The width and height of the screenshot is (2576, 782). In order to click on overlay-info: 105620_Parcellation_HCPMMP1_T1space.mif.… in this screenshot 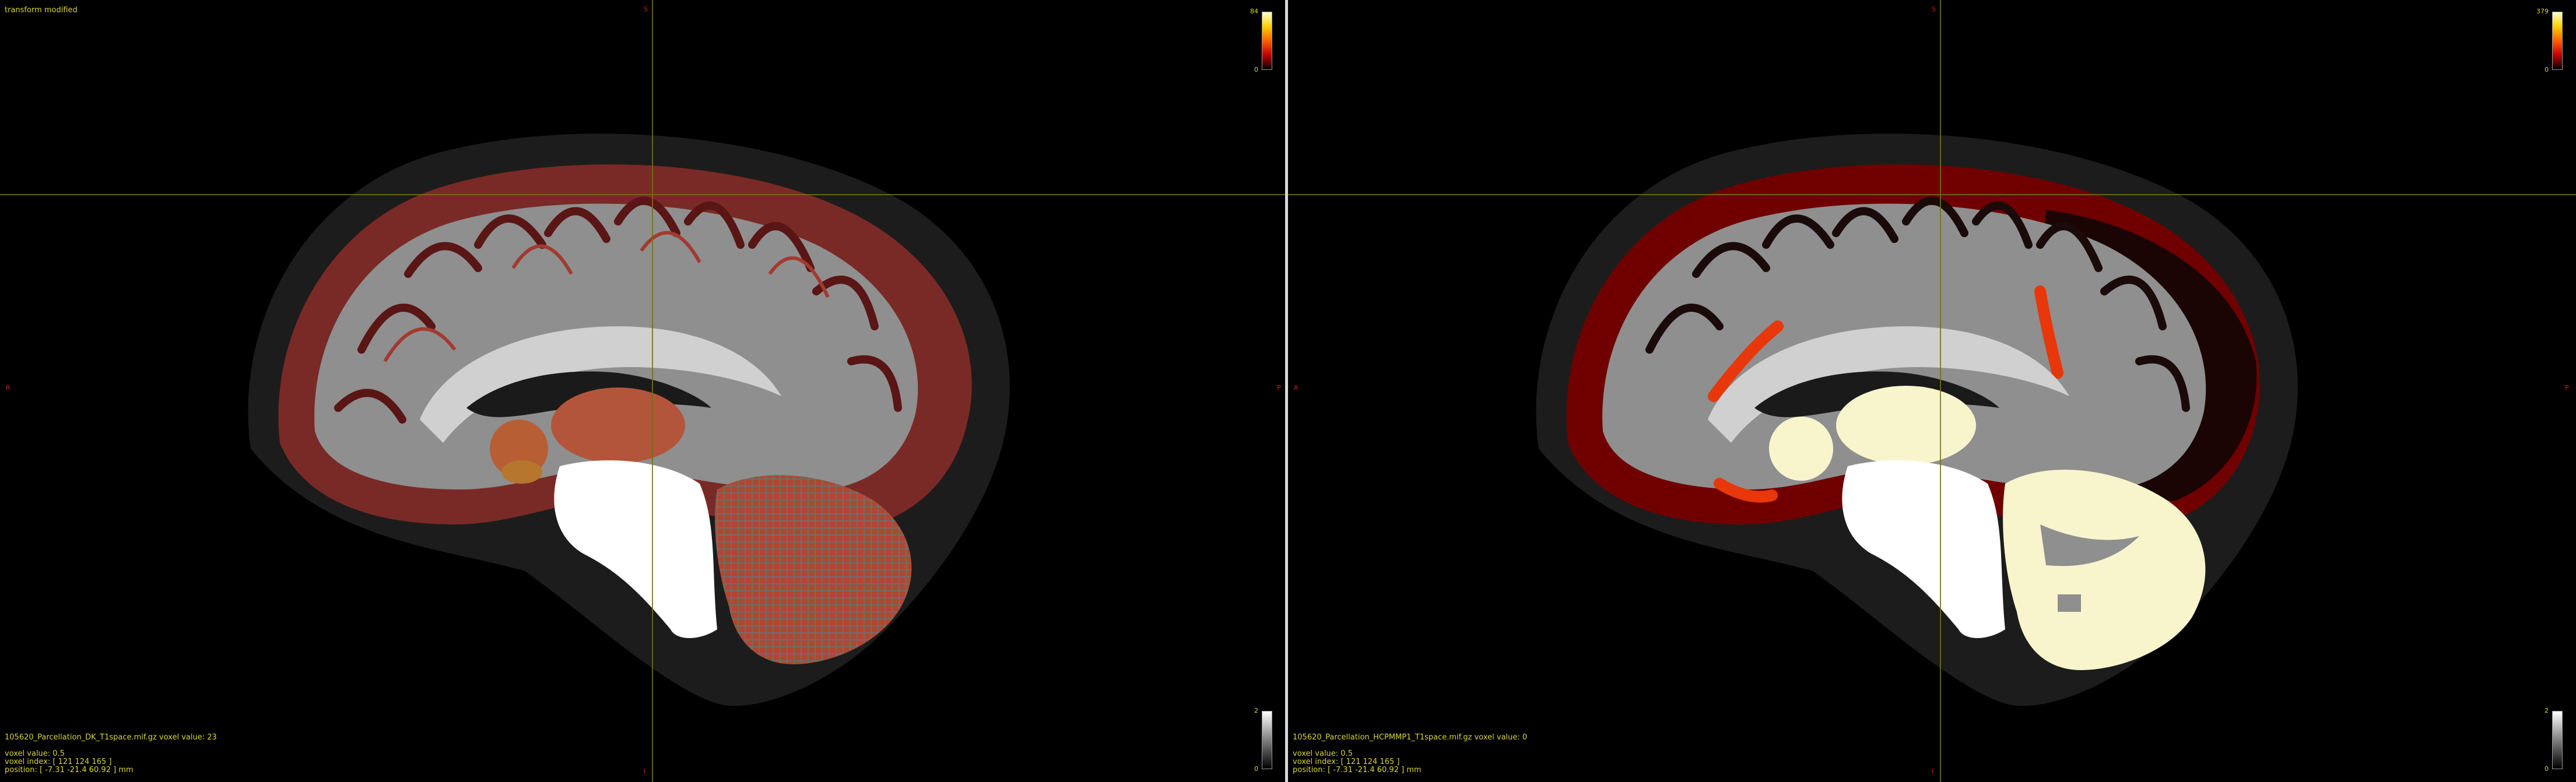, I will do `click(1410, 738)`.